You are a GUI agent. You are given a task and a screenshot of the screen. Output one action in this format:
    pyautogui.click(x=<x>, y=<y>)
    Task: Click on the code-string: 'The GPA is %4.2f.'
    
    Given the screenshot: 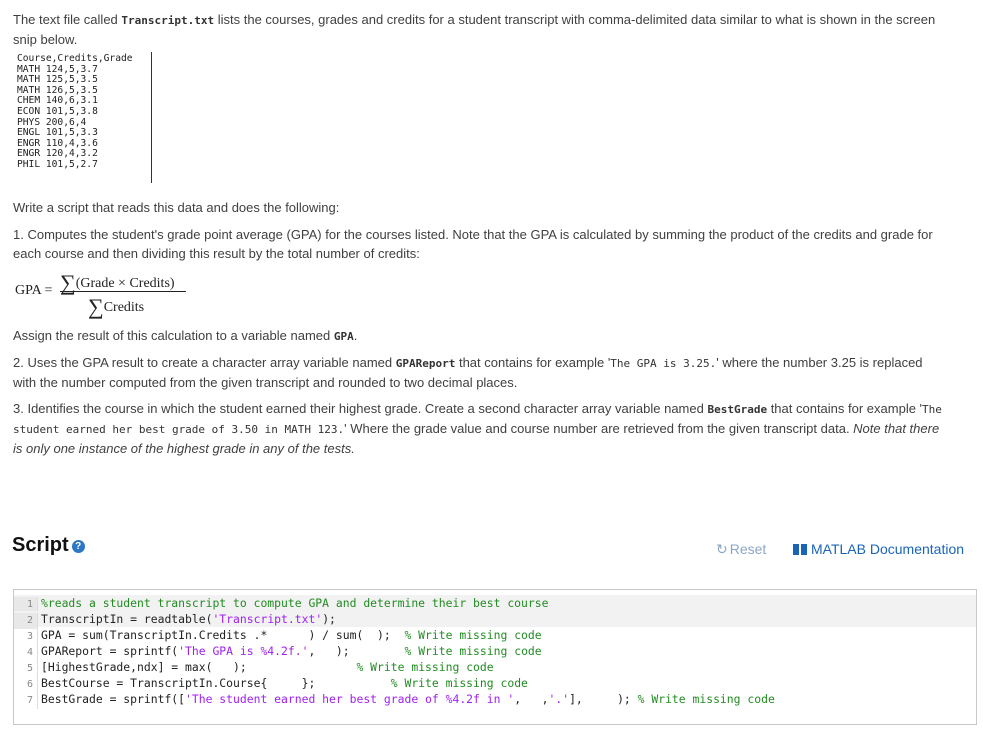 What is the action you would take?
    pyautogui.click(x=243, y=651)
    